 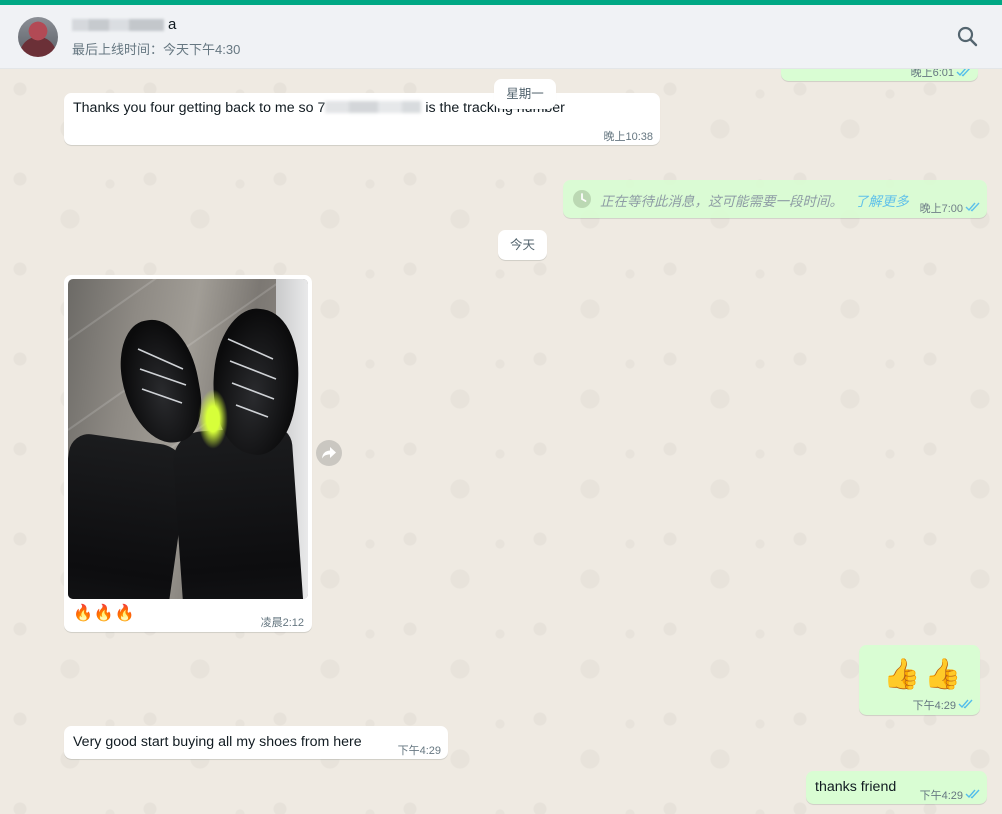 I want to click on avatar, so click(x=38, y=37).